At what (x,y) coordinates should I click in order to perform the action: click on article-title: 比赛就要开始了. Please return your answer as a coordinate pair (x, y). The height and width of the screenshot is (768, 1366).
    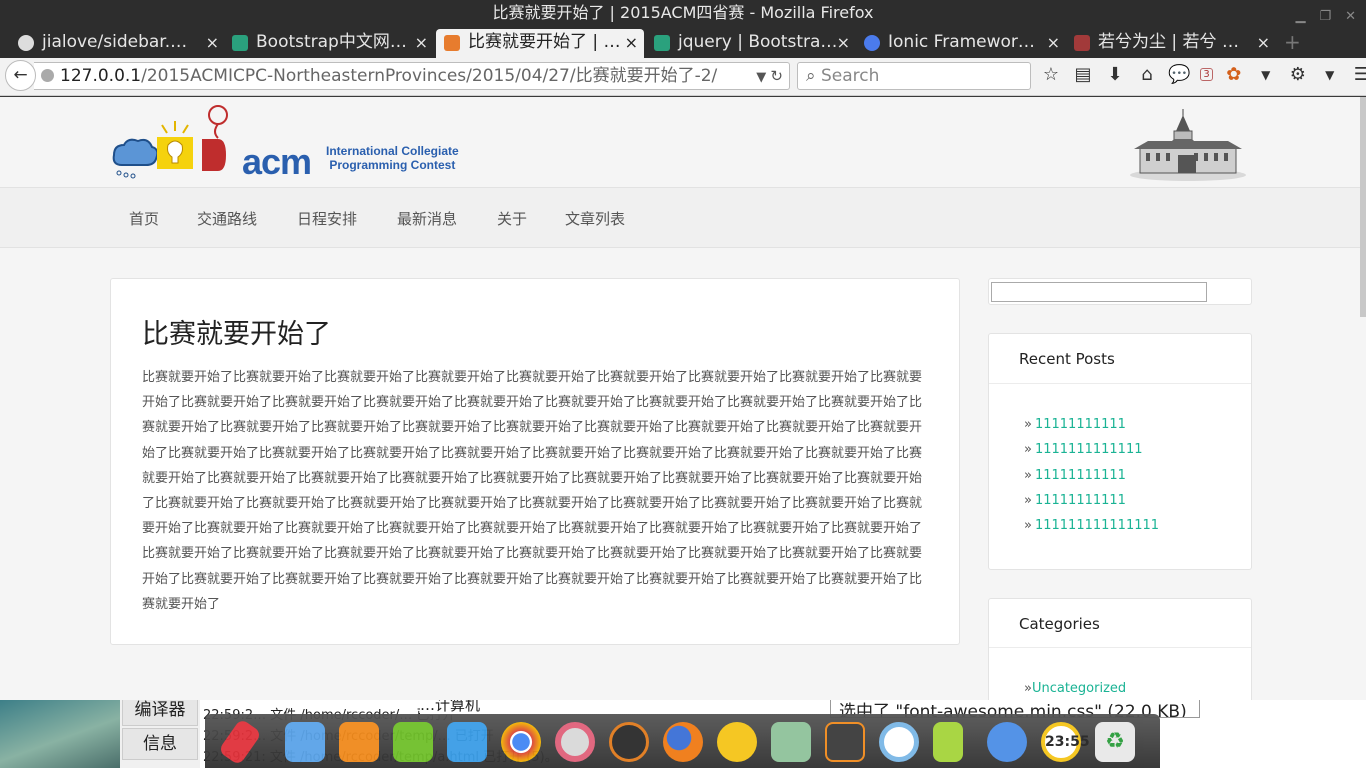
    Looking at the image, I should click on (236, 334).